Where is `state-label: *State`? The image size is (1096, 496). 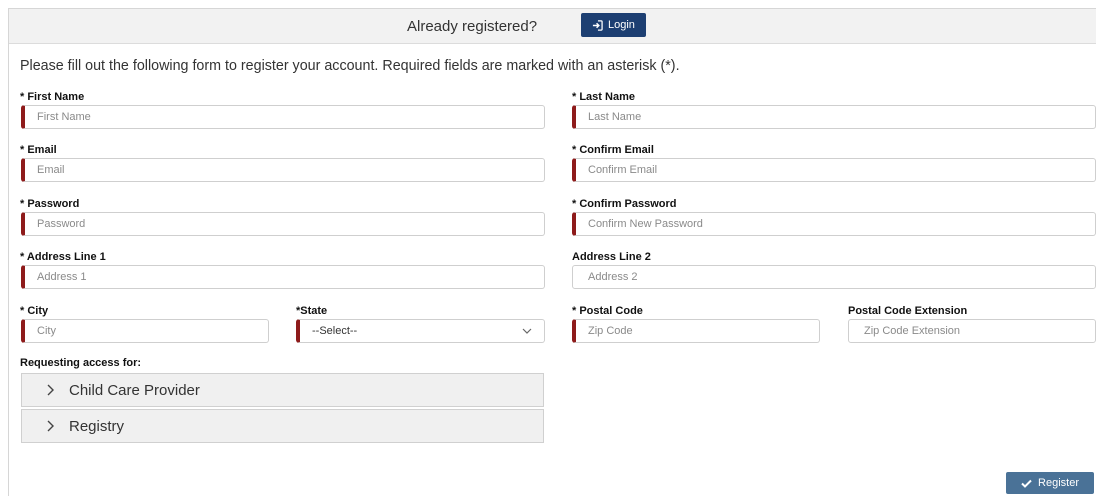
state-label: *State is located at coordinates (312, 311).